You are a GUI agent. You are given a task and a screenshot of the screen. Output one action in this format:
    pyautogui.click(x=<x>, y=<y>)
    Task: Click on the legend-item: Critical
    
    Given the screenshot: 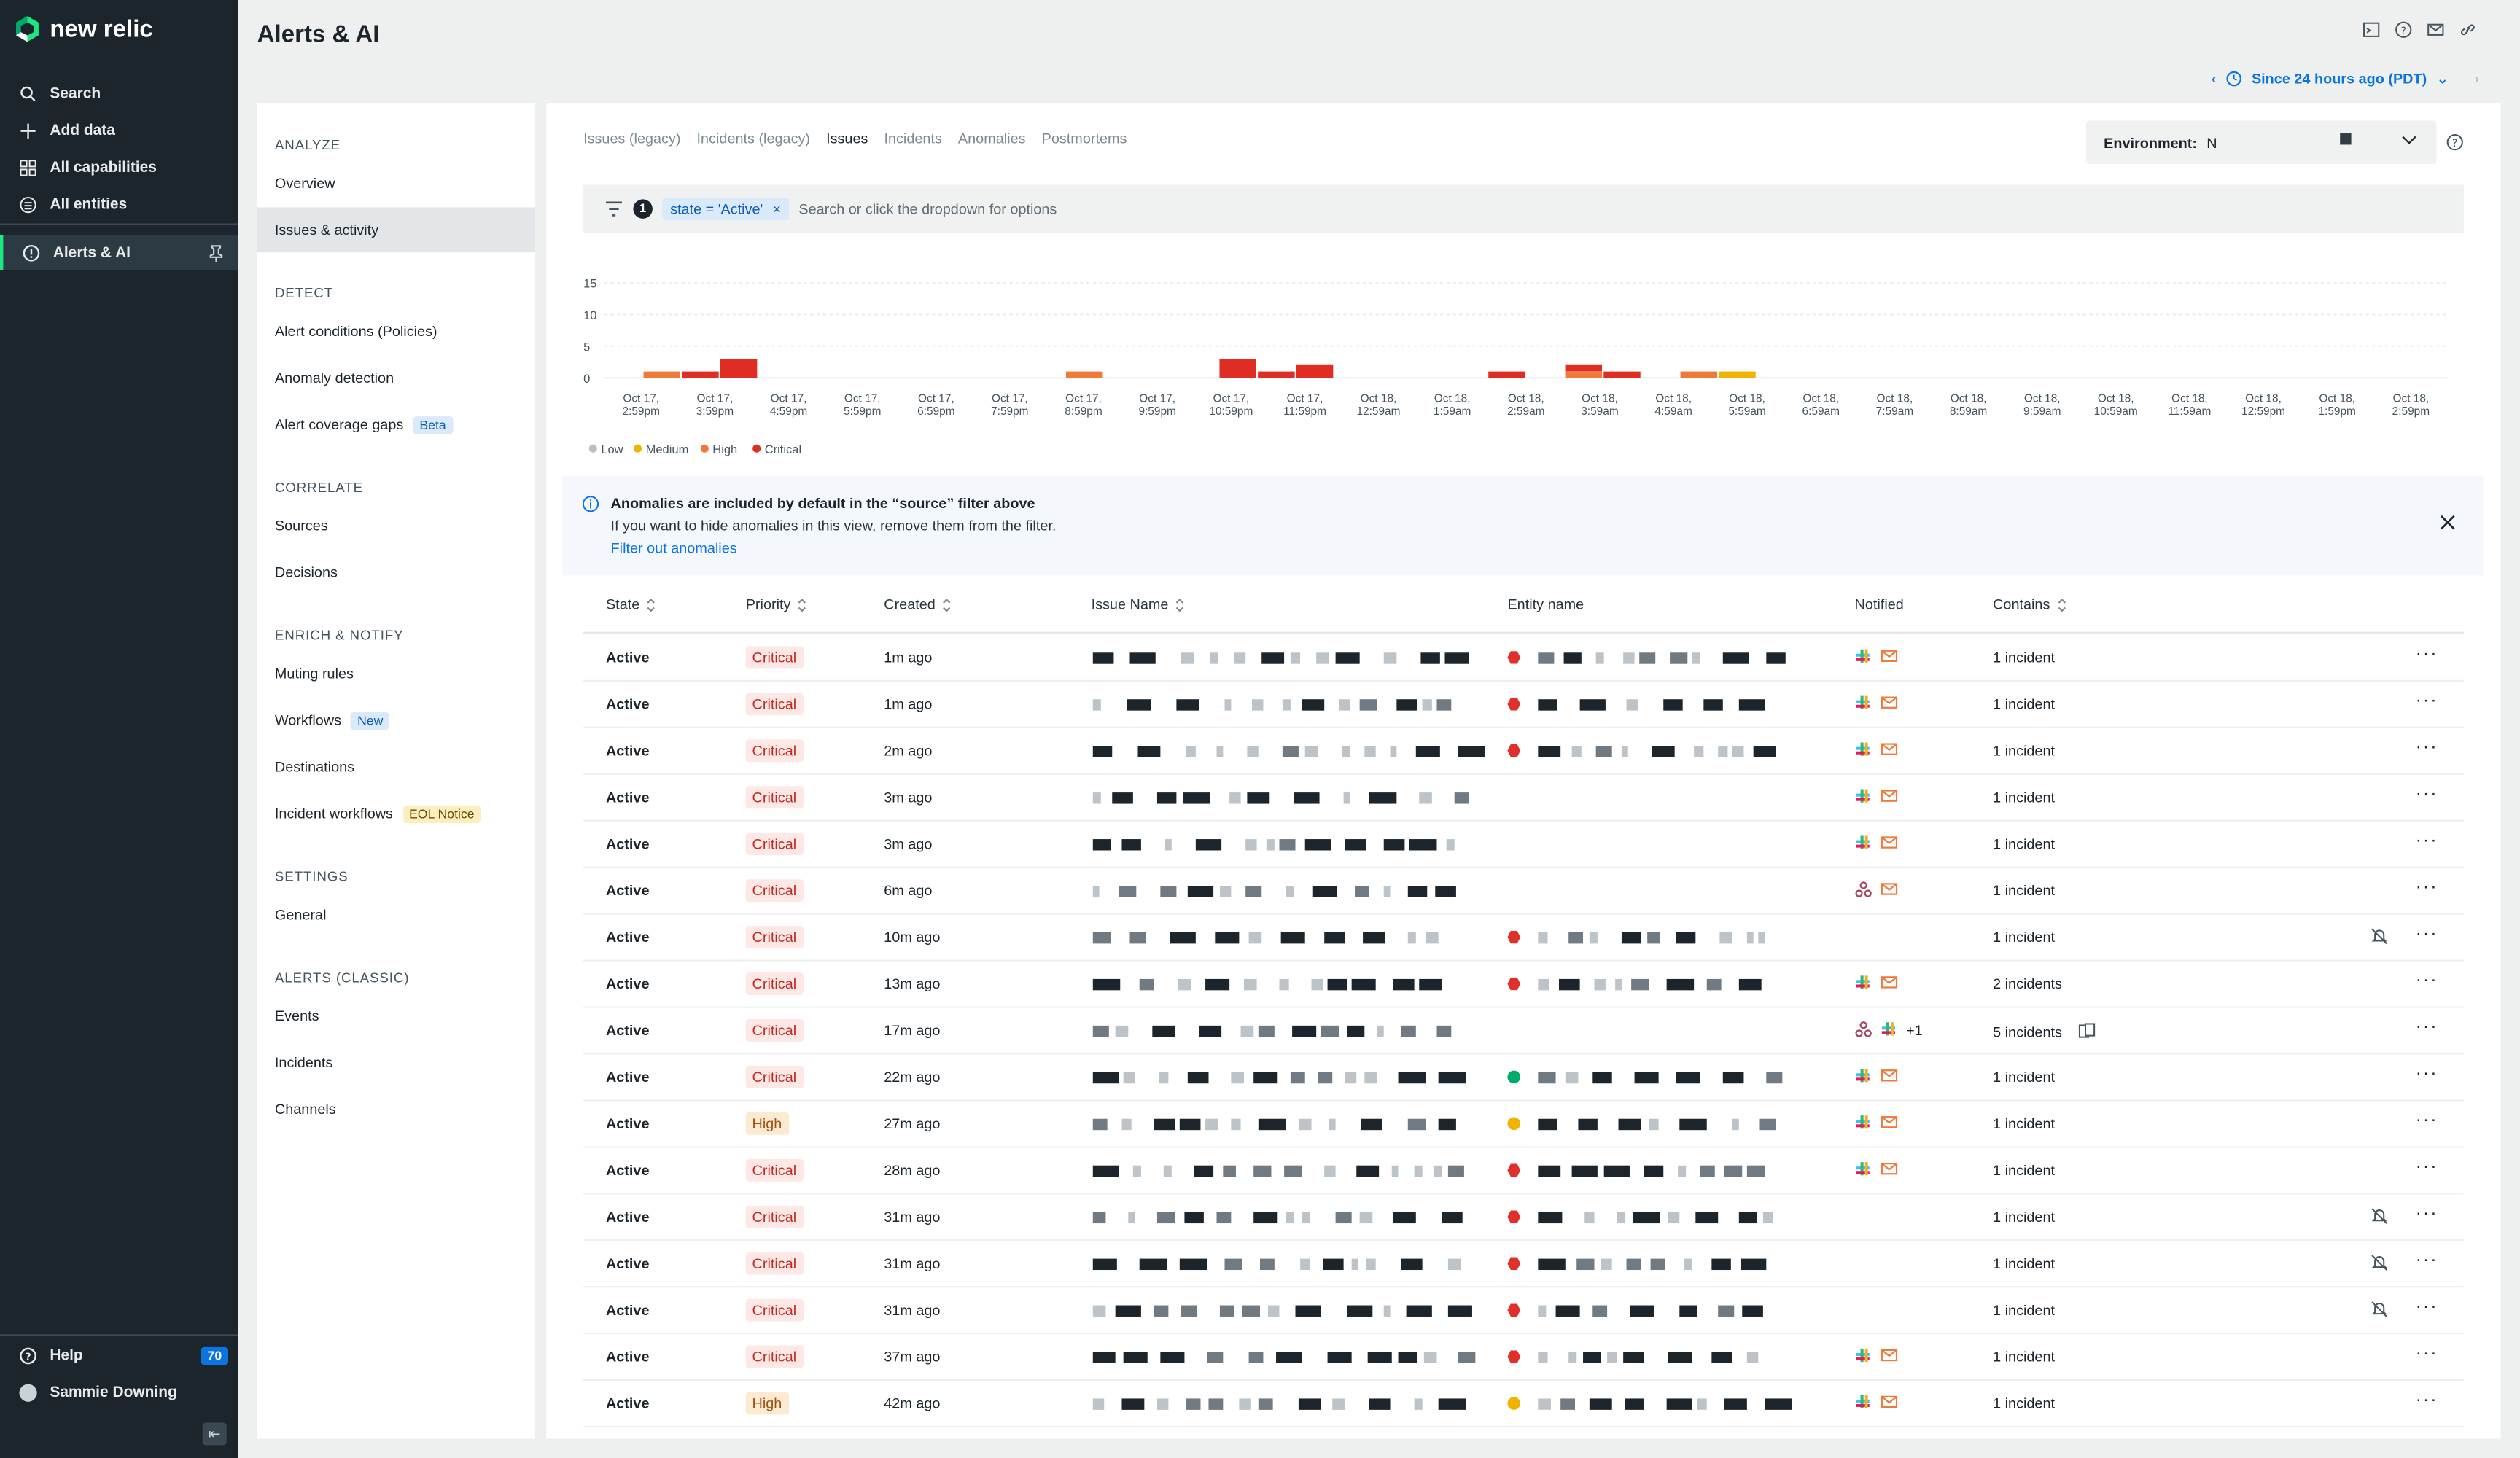 What is the action you would take?
    pyautogui.click(x=783, y=450)
    